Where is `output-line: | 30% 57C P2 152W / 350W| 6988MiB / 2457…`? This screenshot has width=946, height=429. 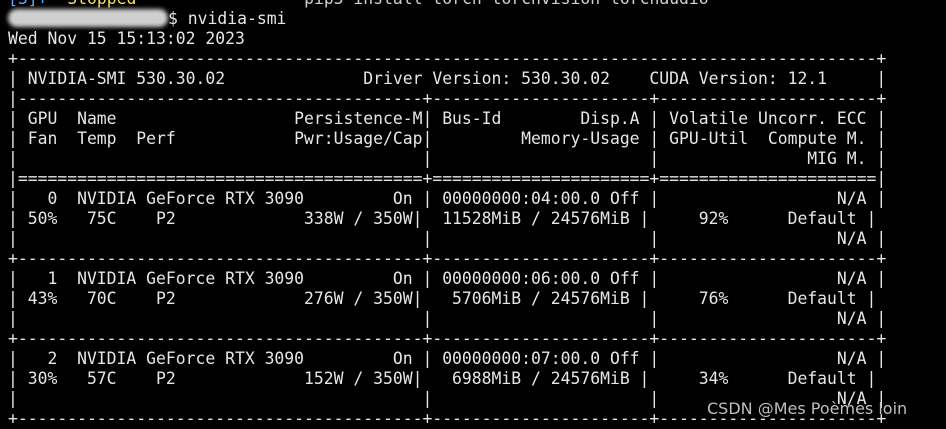
output-line: | 30% 57C P2 152W / 350W| 6988MiB / 2457… is located at coordinates (442, 378).